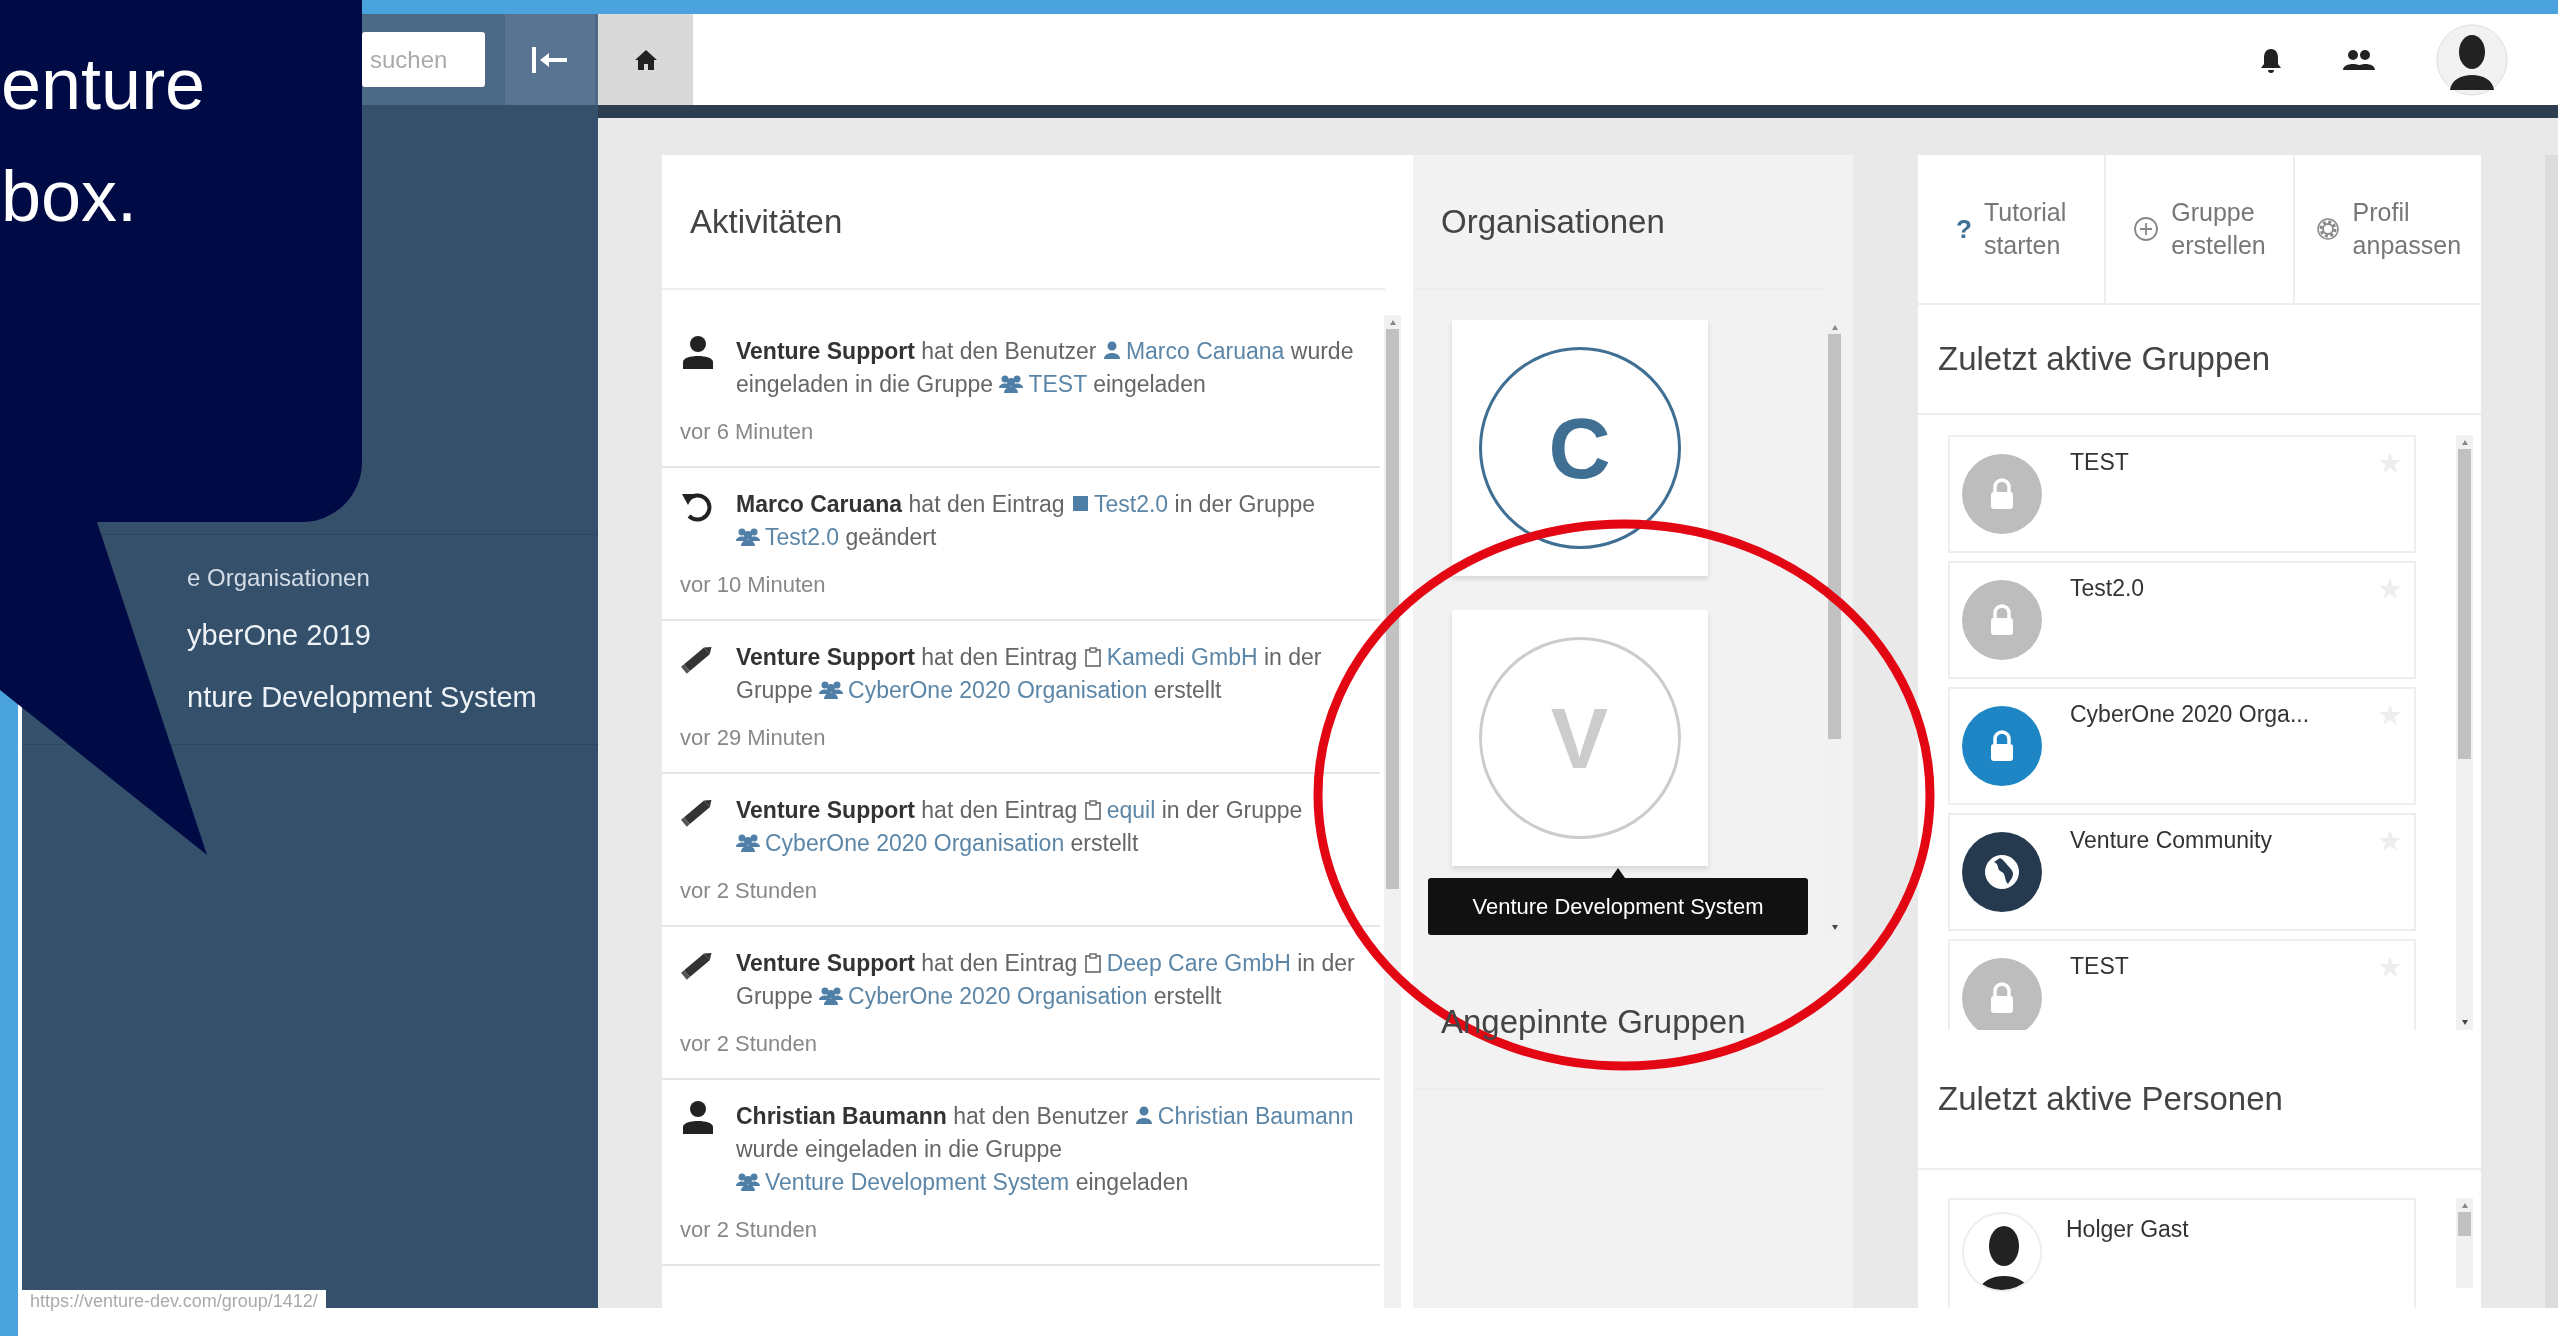 This screenshot has height=1336, width=2558. What do you see at coordinates (2002, 872) in the screenshot?
I see `globe-icon` at bounding box center [2002, 872].